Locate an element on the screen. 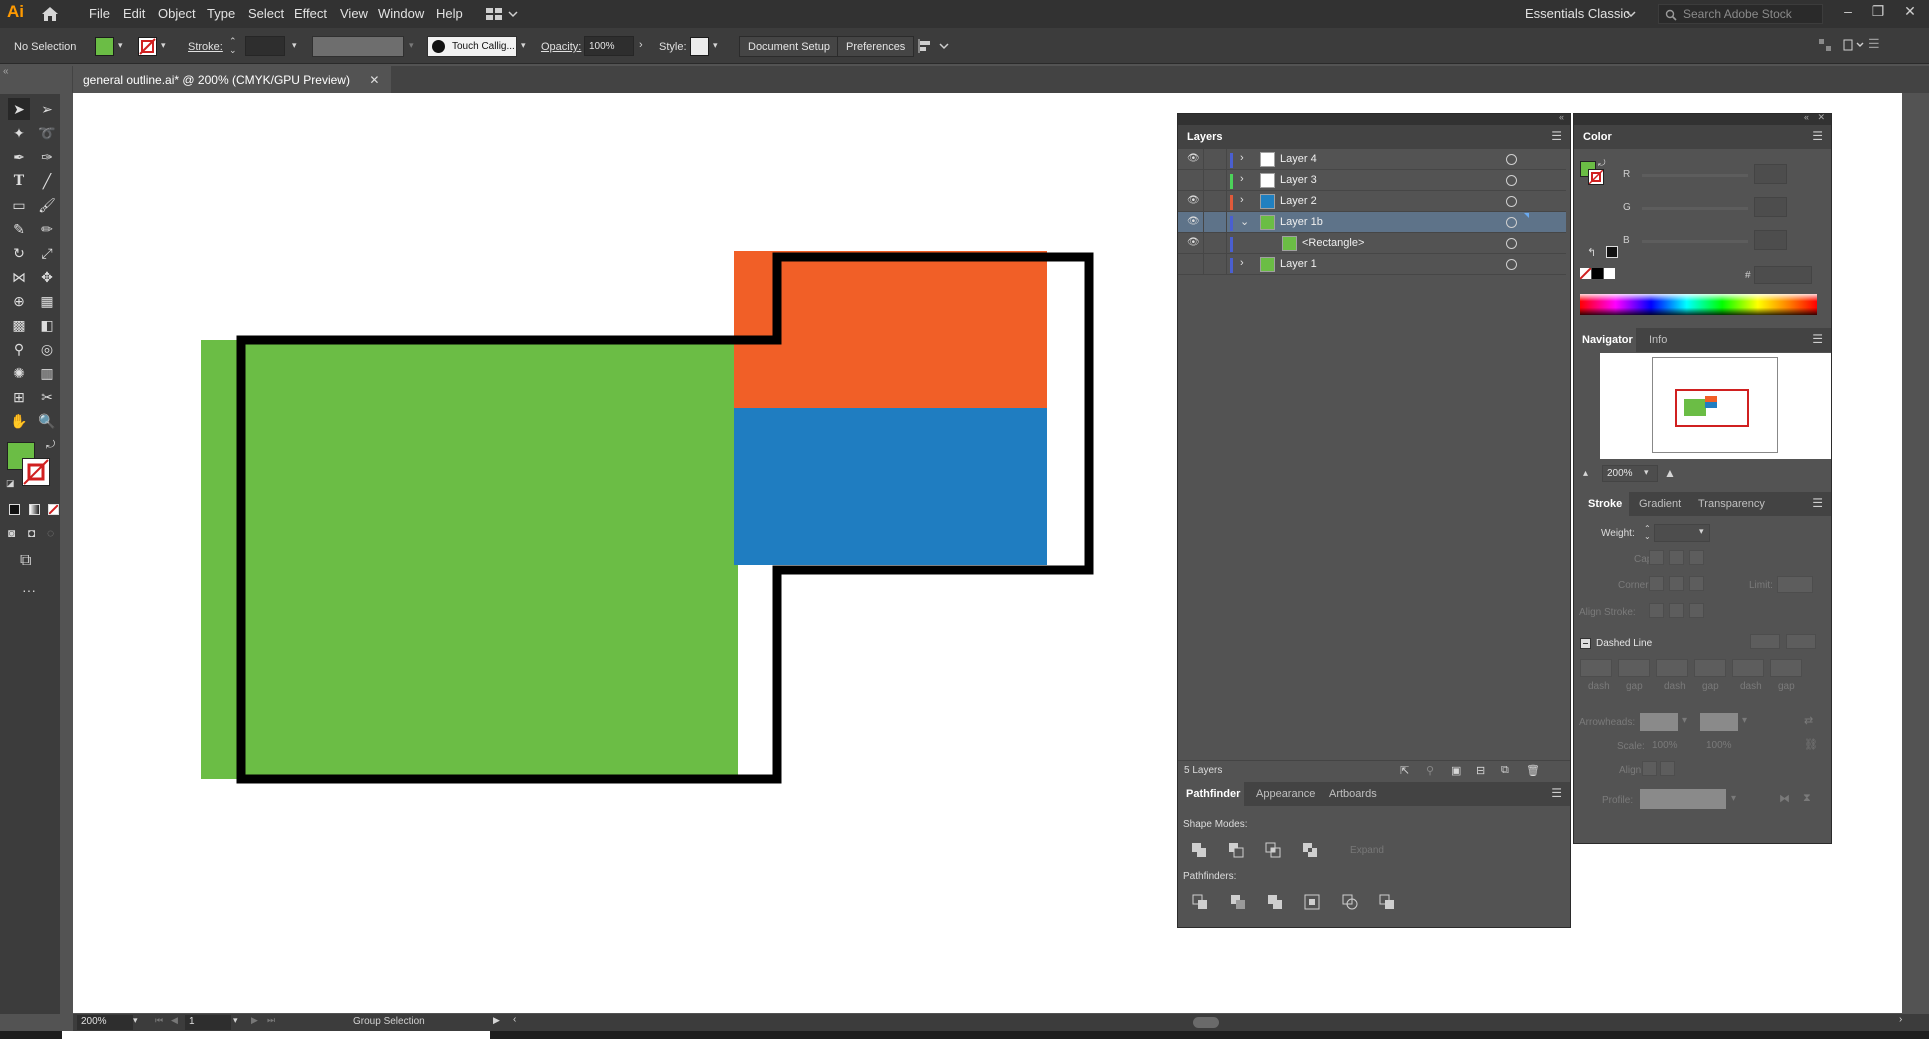 The width and height of the screenshot is (1929, 1039). mesh-tool-icon: ▩ is located at coordinates (19, 325).